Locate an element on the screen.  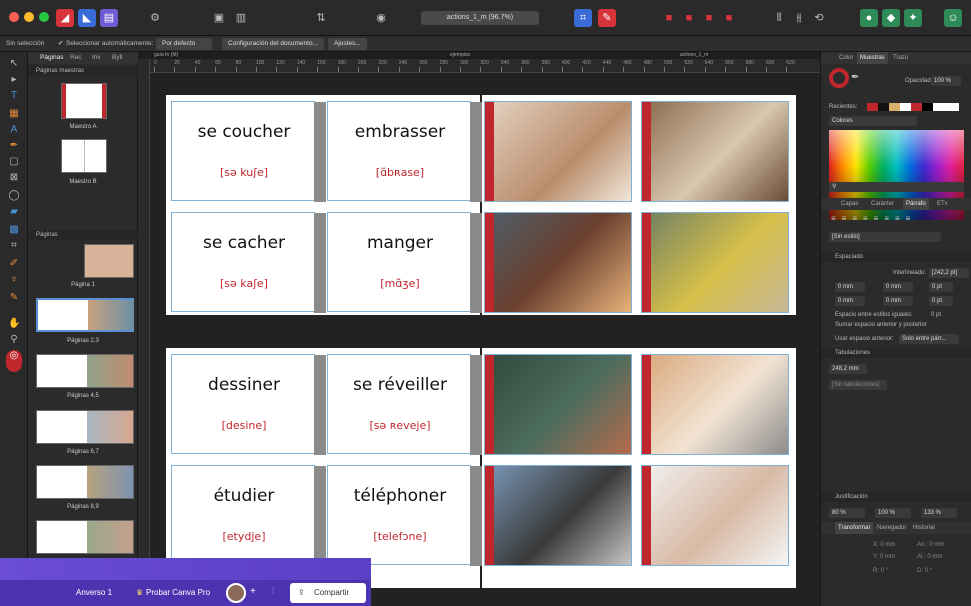
insights-icon: ⫶ is located at coordinates (273, 591).